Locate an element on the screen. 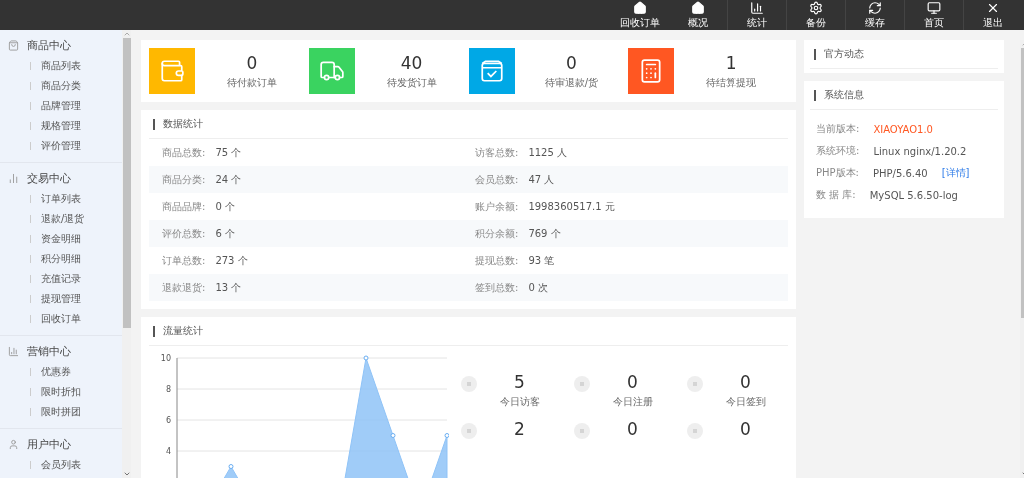  grid-line: 8 is located at coordinates (306, 389).